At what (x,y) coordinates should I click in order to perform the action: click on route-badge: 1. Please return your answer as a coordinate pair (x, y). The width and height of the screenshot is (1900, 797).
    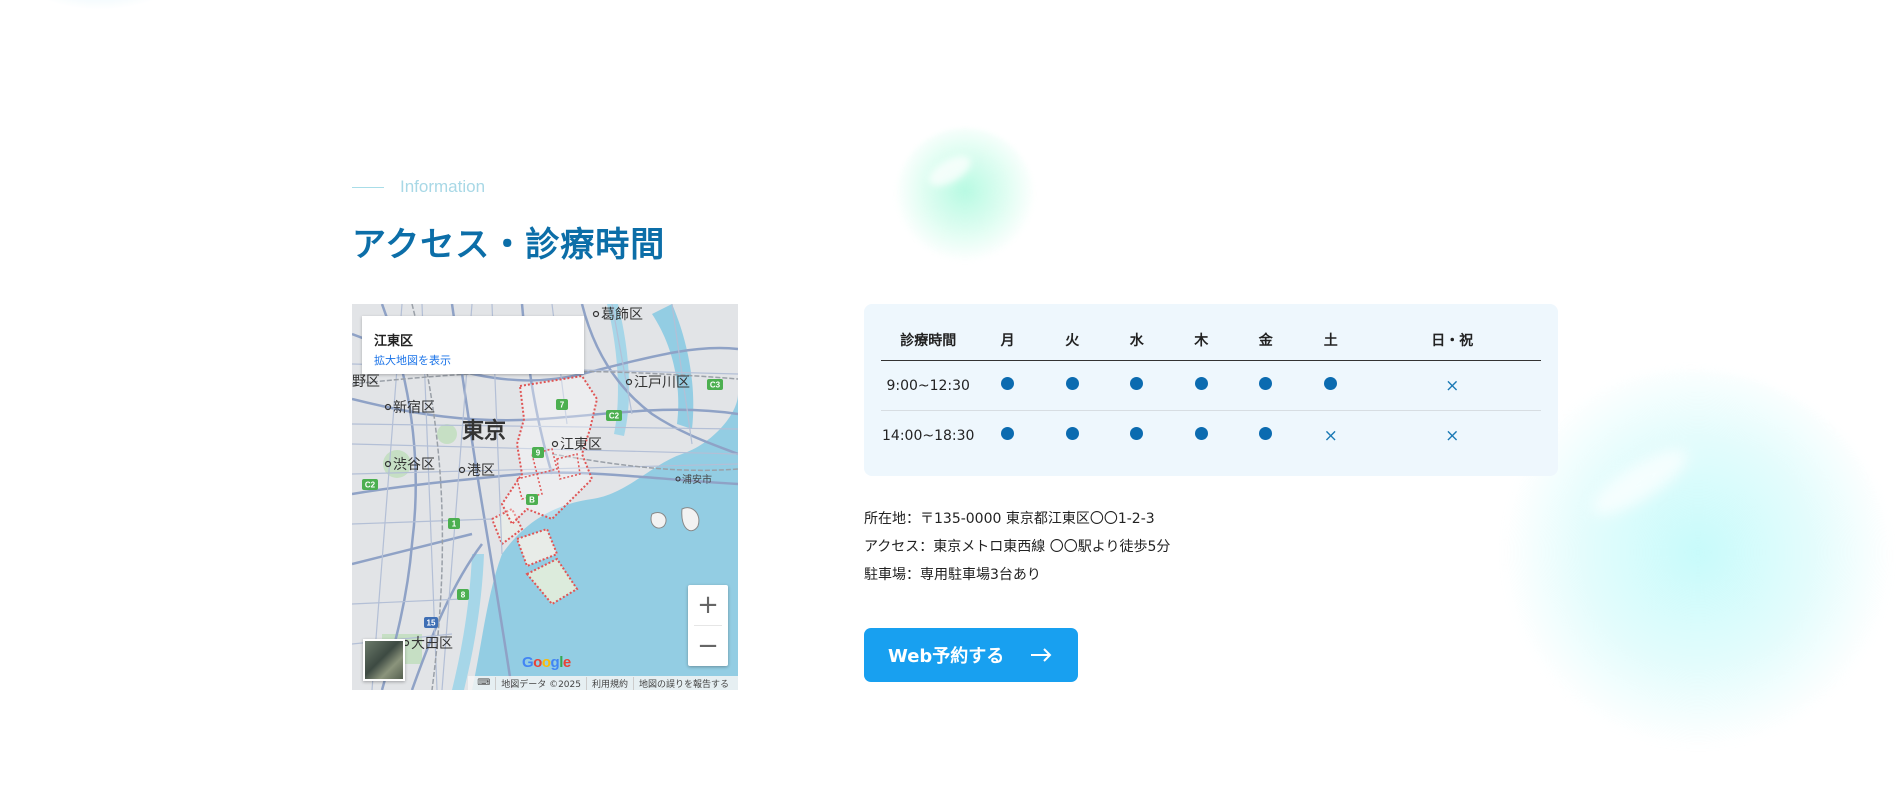
    Looking at the image, I should click on (454, 523).